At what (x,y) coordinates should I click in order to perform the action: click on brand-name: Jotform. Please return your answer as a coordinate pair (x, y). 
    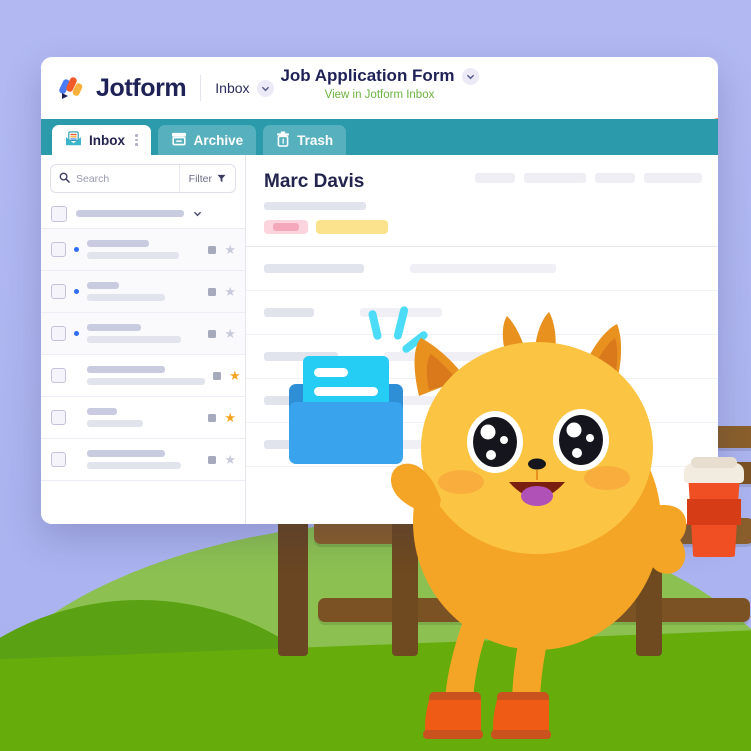
    Looking at the image, I should click on (141, 87).